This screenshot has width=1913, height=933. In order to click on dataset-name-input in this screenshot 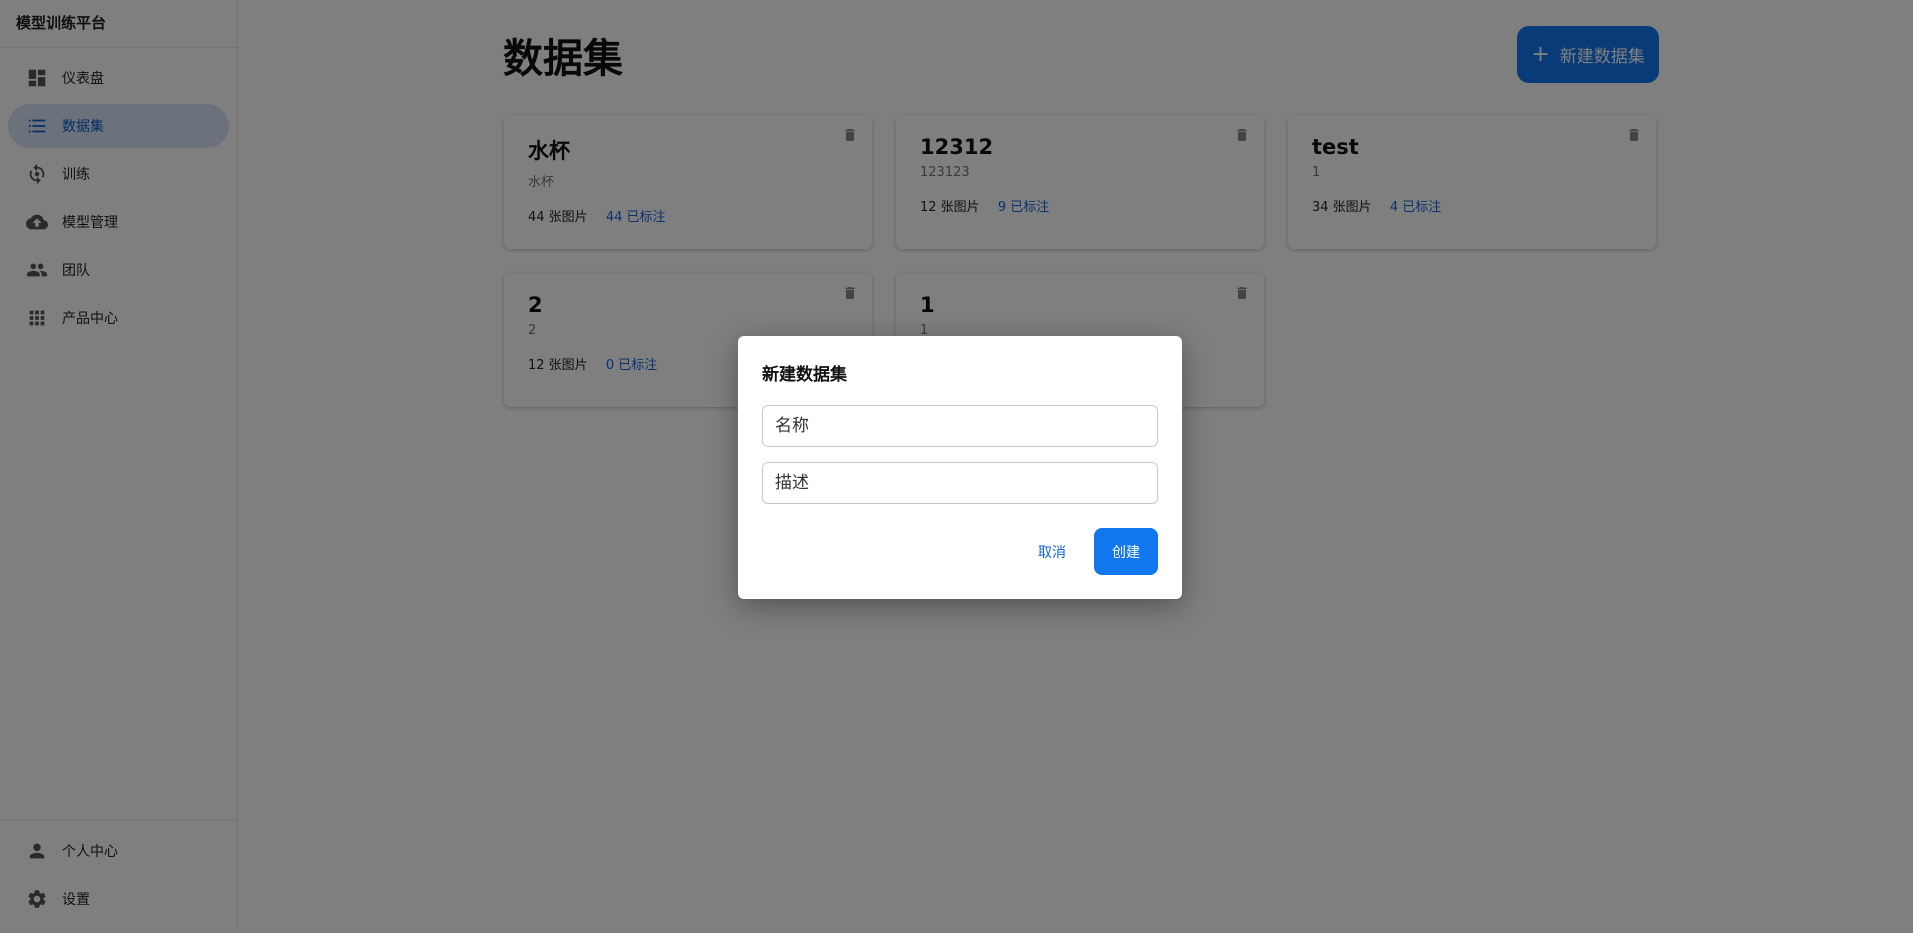, I will do `click(960, 426)`.